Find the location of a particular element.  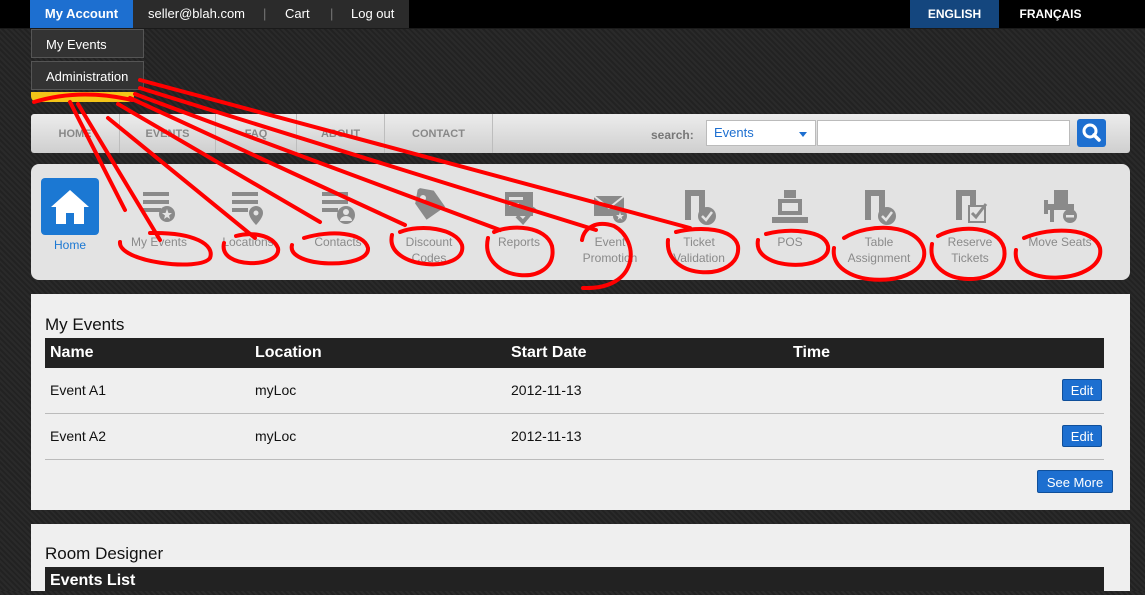

tool-my-events: My Events is located at coordinates (159, 215).